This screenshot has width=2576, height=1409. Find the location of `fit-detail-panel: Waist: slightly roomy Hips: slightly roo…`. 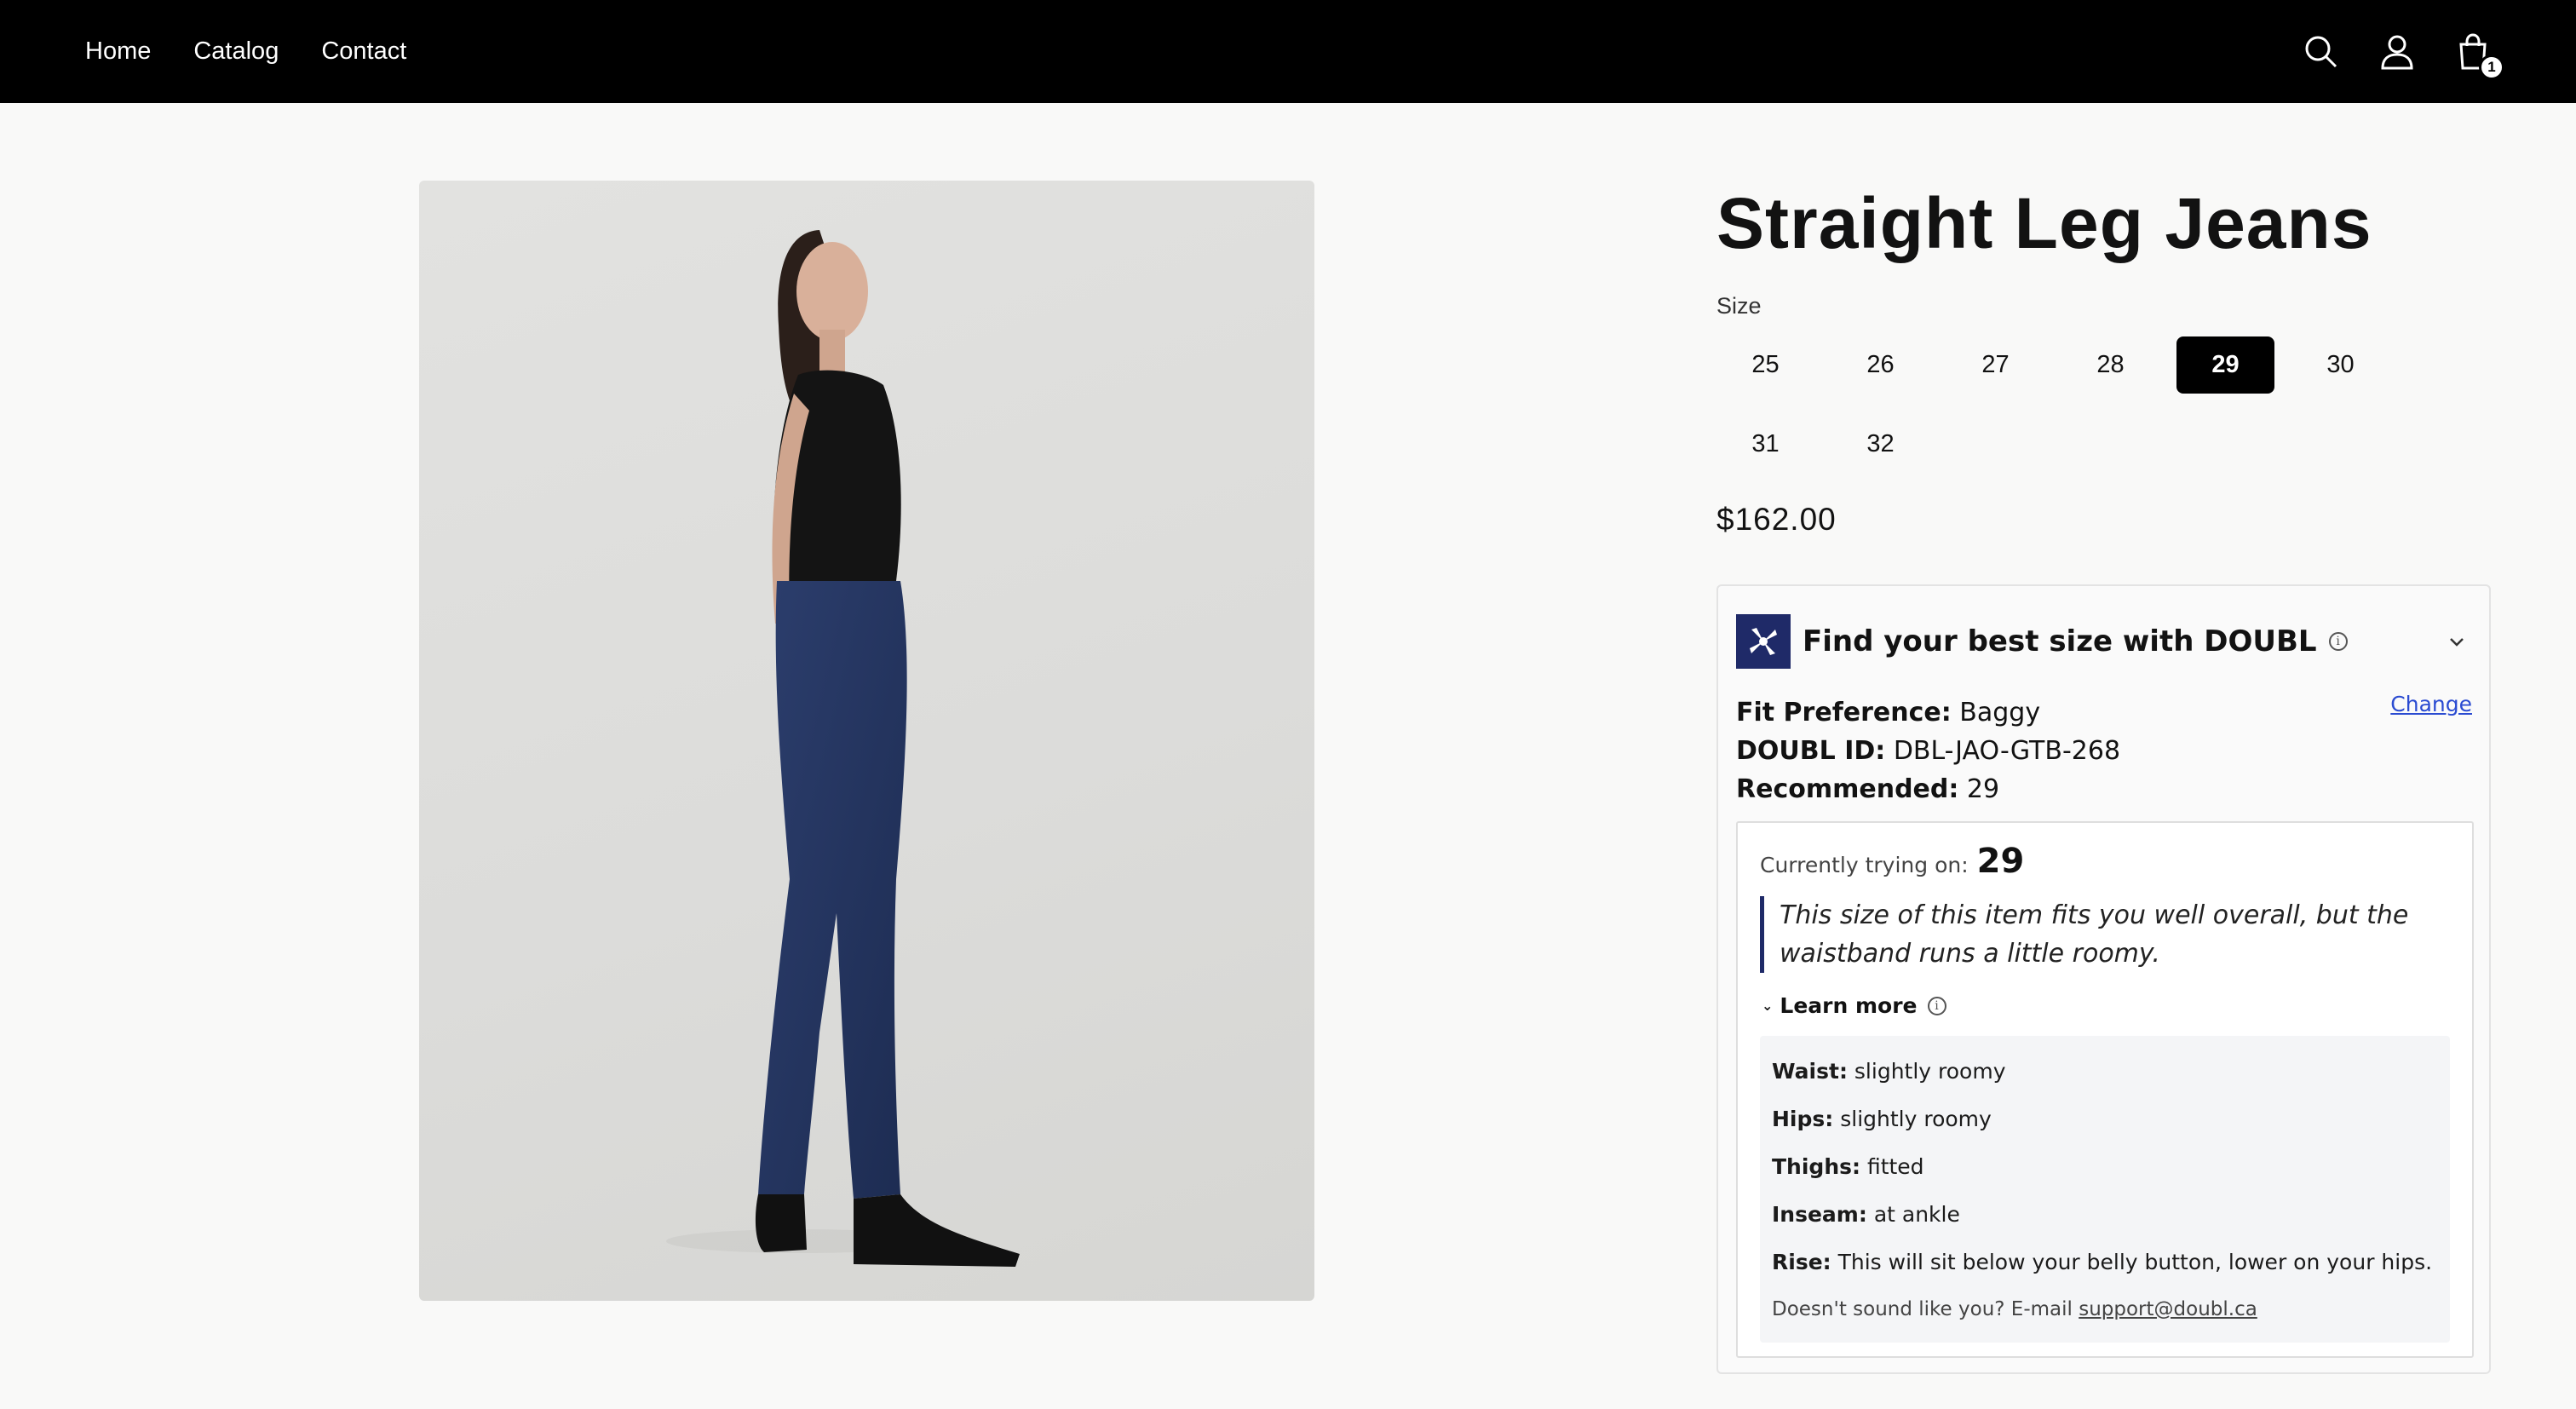

fit-detail-panel: Waist: slightly roomy Hips: slightly roo… is located at coordinates (2105, 1189).